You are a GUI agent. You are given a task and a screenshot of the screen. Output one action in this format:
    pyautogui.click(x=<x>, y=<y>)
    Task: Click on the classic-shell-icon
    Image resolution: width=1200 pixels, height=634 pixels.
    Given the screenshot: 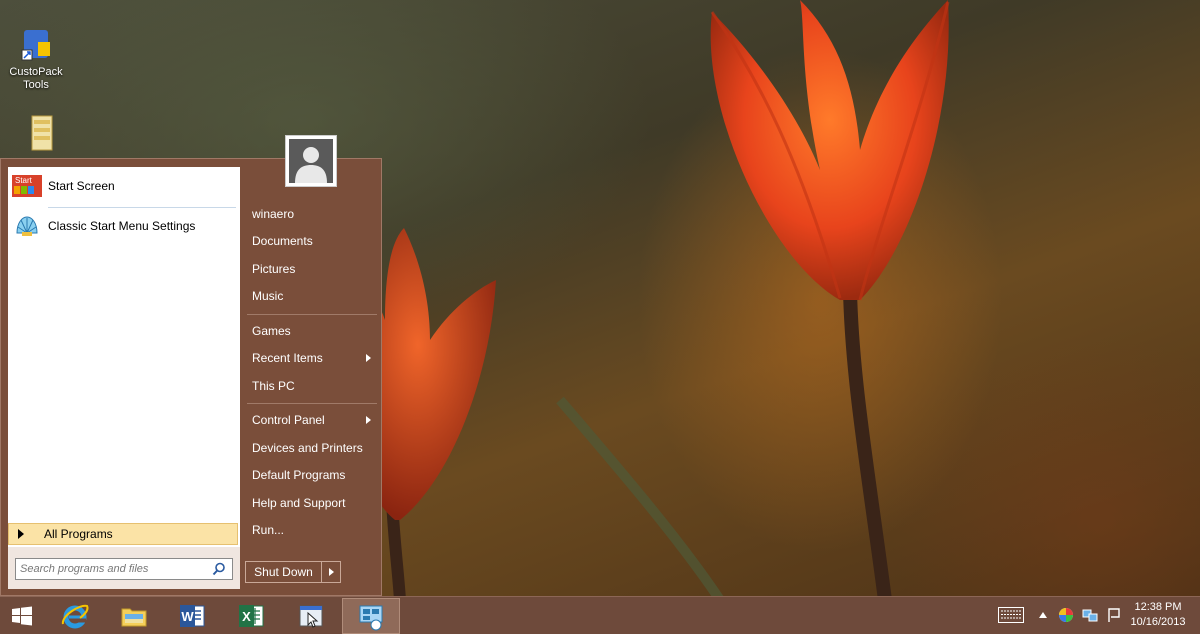 What is the action you would take?
    pyautogui.click(x=371, y=618)
    